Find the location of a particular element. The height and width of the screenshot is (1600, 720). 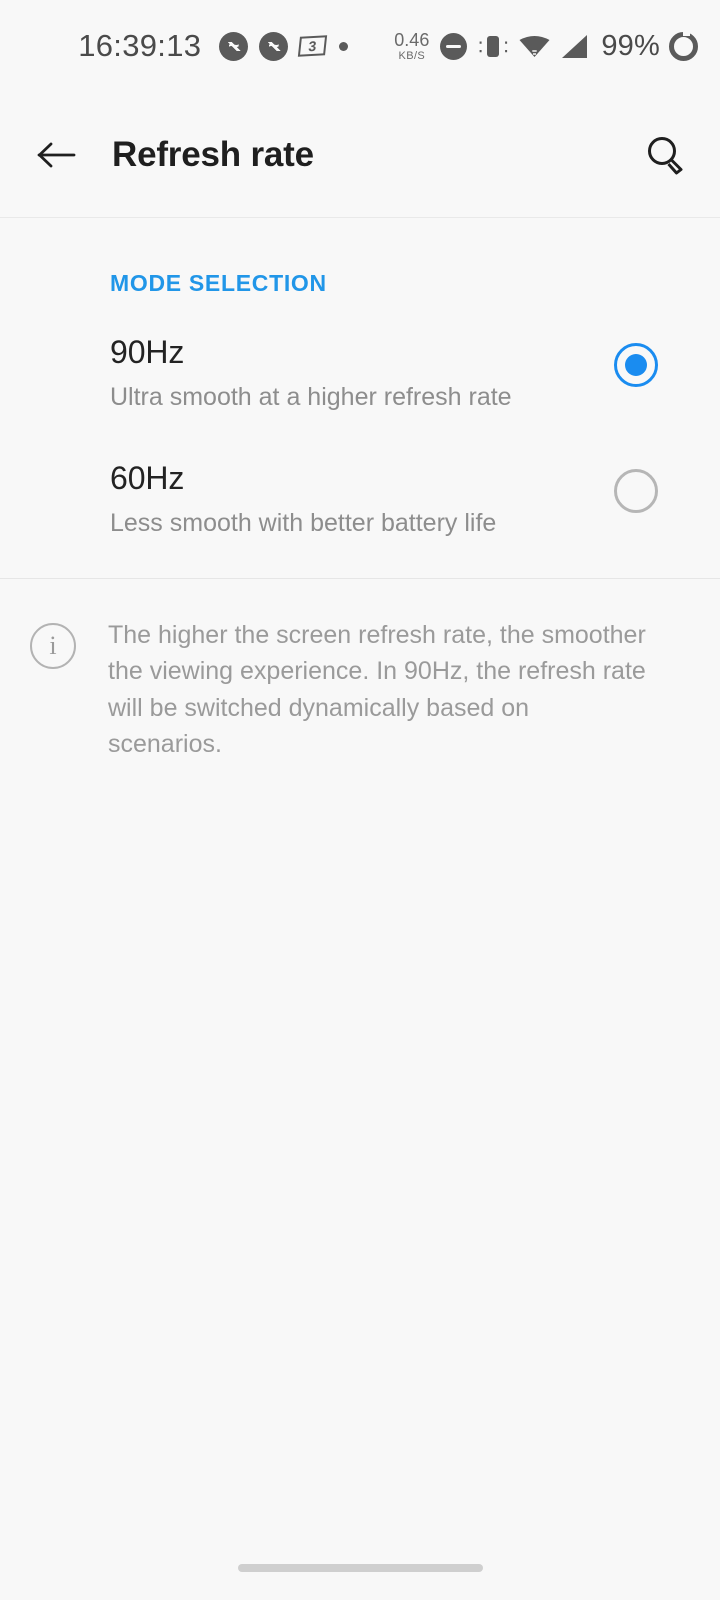

app-bar: Refresh rate is located at coordinates (360, 155).